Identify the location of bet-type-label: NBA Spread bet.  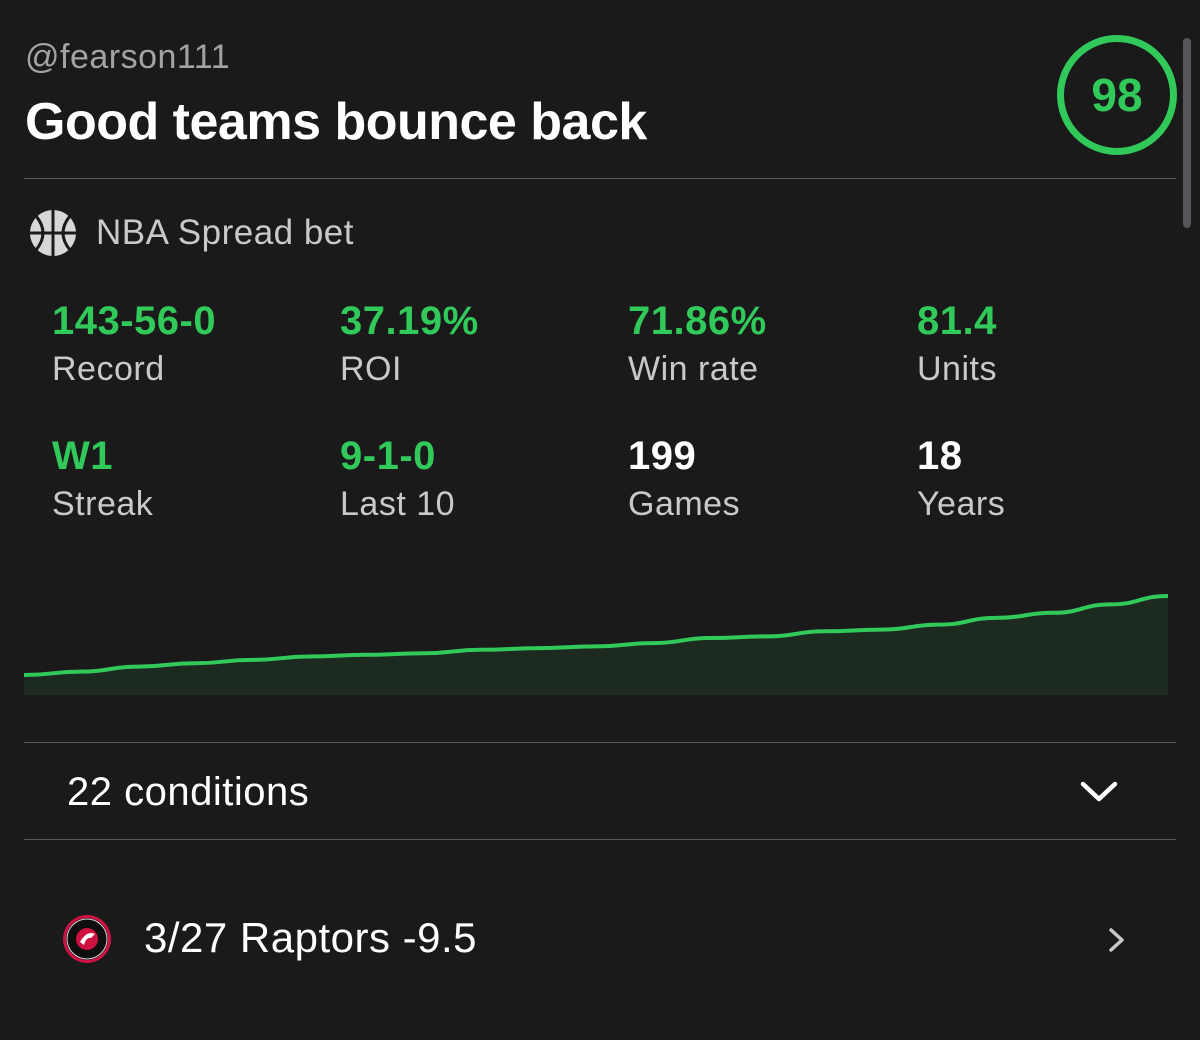
(225, 232).